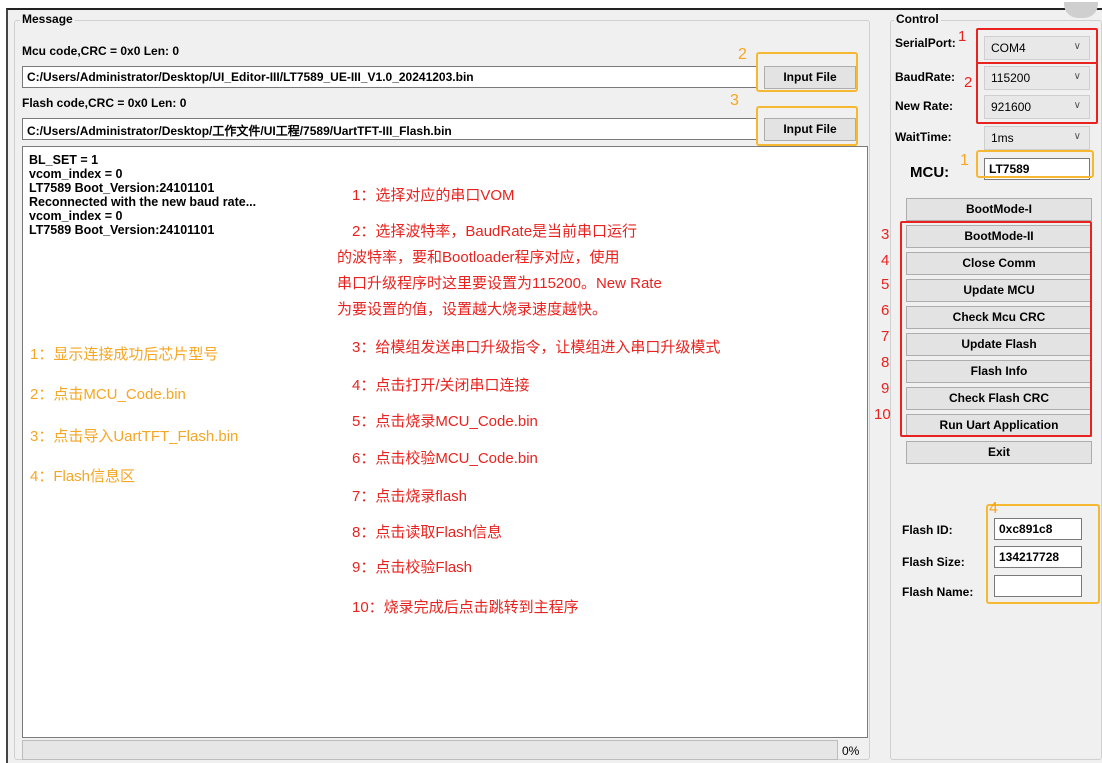  Describe the element at coordinates (933, 562) in the screenshot. I see `flash-size-label: Flash Size:` at that location.